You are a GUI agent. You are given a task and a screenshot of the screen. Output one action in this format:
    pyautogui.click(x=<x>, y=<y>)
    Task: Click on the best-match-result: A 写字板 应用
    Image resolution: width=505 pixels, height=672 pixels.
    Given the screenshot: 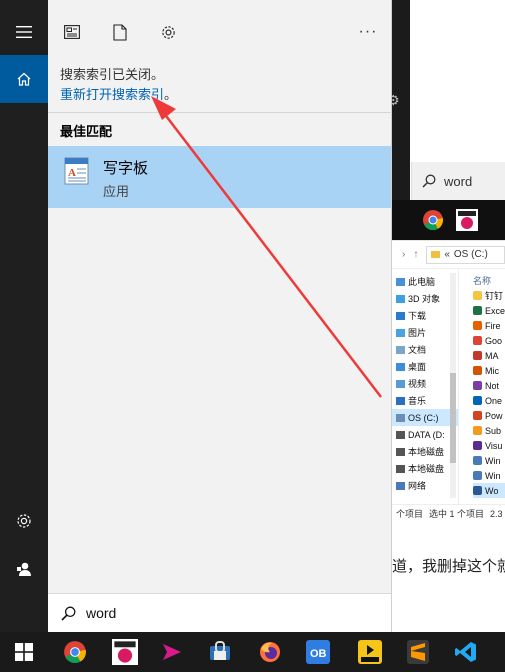 What is the action you would take?
    pyautogui.click(x=219, y=177)
    